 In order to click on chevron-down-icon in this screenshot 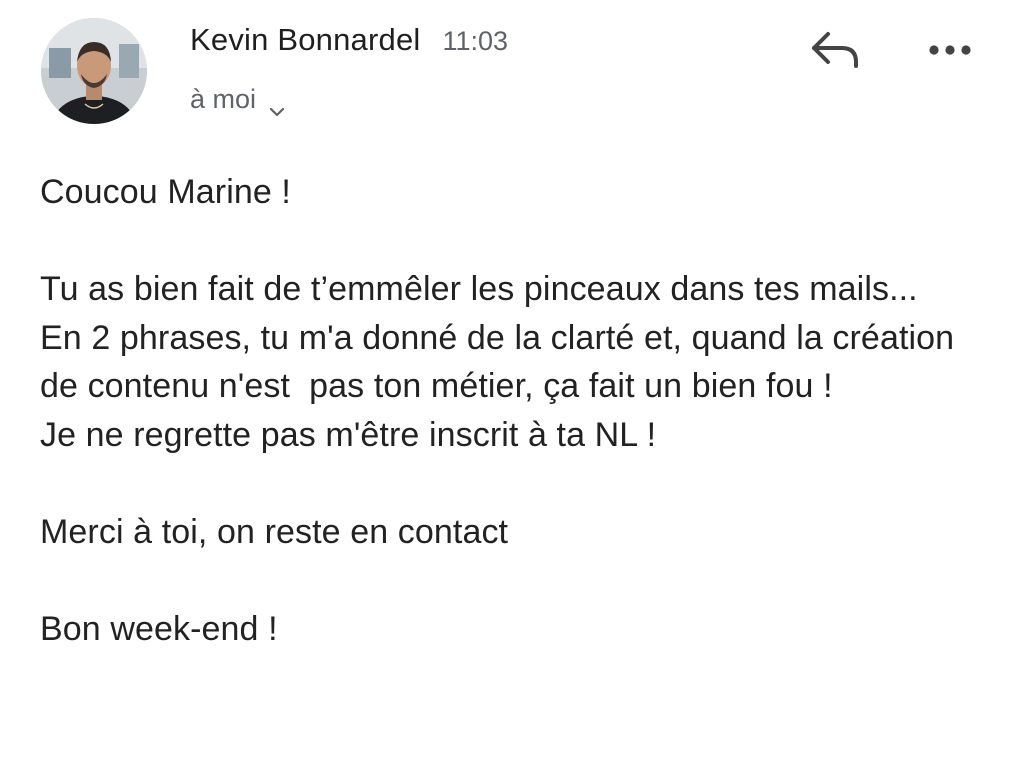, I will do `click(277, 105)`.